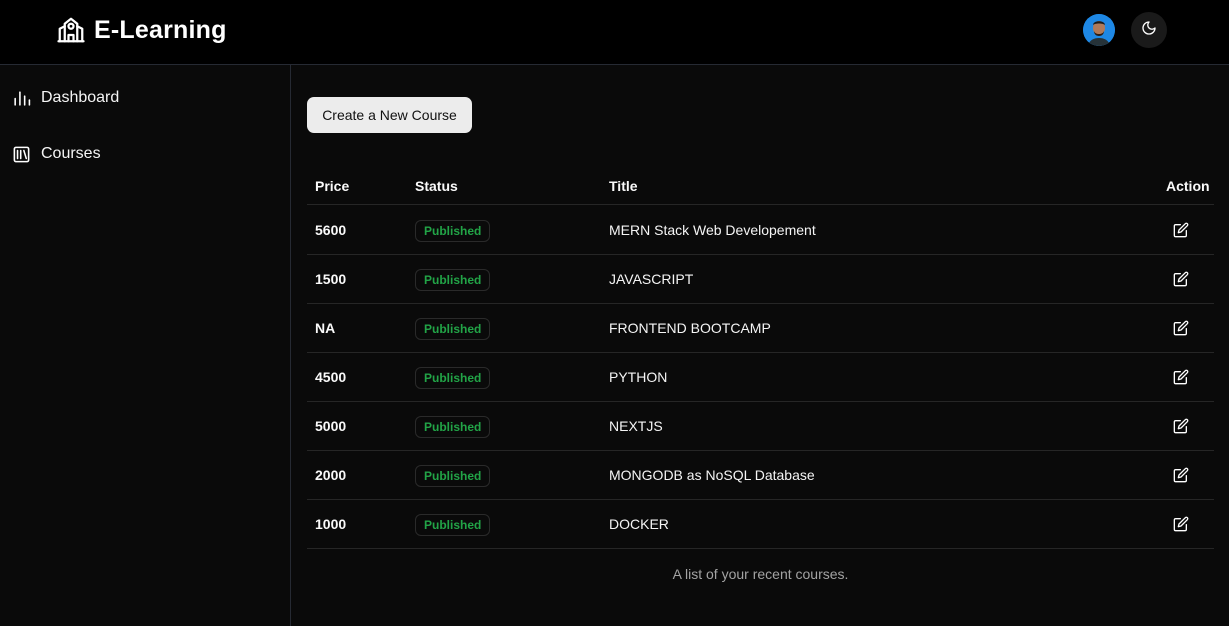 The height and width of the screenshot is (626, 1229). Describe the element at coordinates (80, 97) in the screenshot. I see `sidebar-item-label: Dashboard` at that location.